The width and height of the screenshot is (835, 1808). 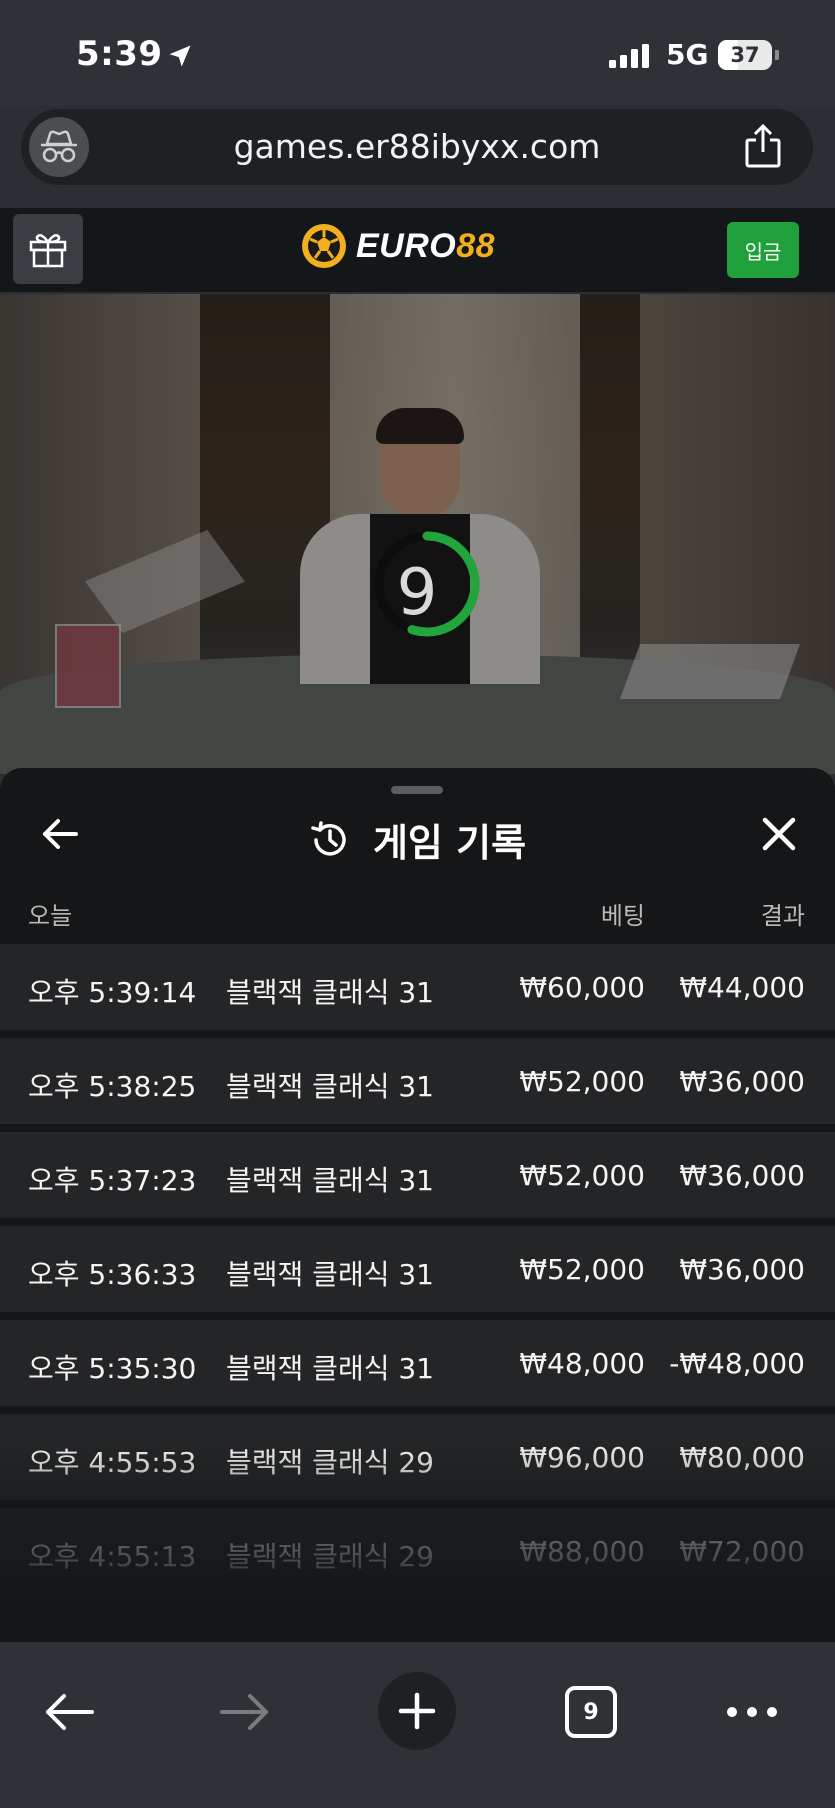 I want to click on history-row: 오후 5:38:25 블랙잭 클래식 31 ₩52,000 ₩36,000, so click(x=417, y=1081).